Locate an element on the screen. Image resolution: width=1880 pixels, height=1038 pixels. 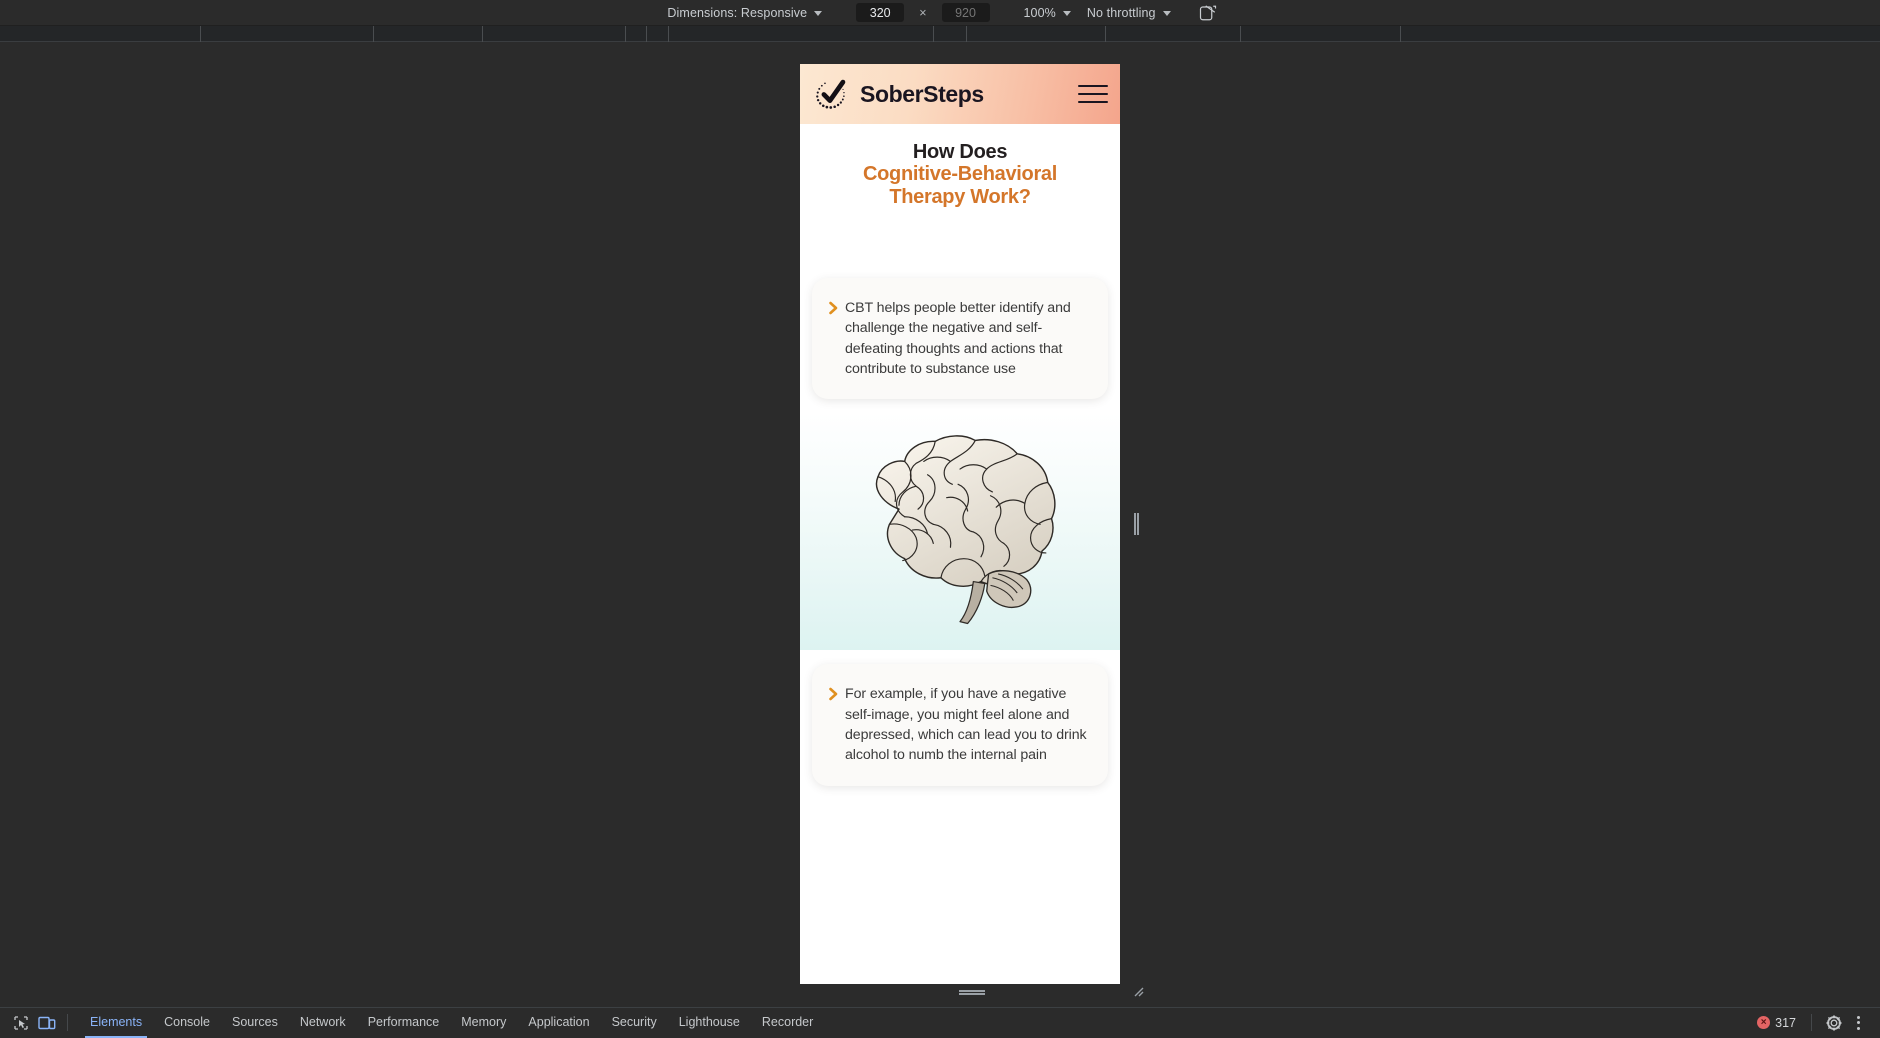
viewport-ruler is located at coordinates (940, 34).